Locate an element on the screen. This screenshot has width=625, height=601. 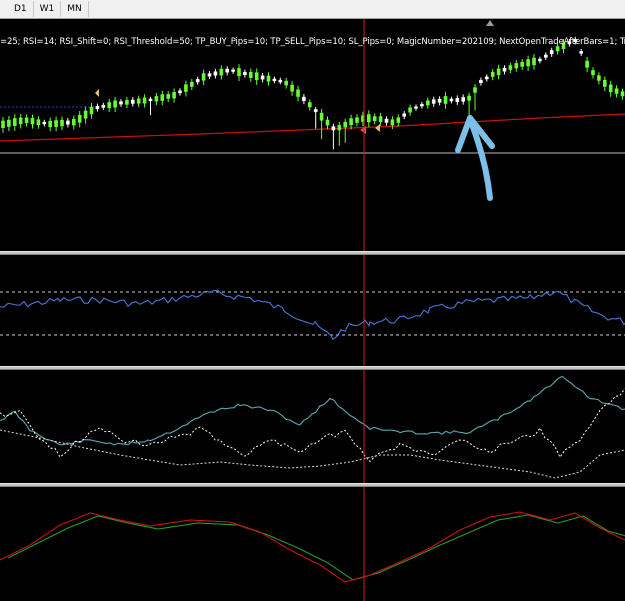
panel-separator-stochastic is located at coordinates (312, 368).